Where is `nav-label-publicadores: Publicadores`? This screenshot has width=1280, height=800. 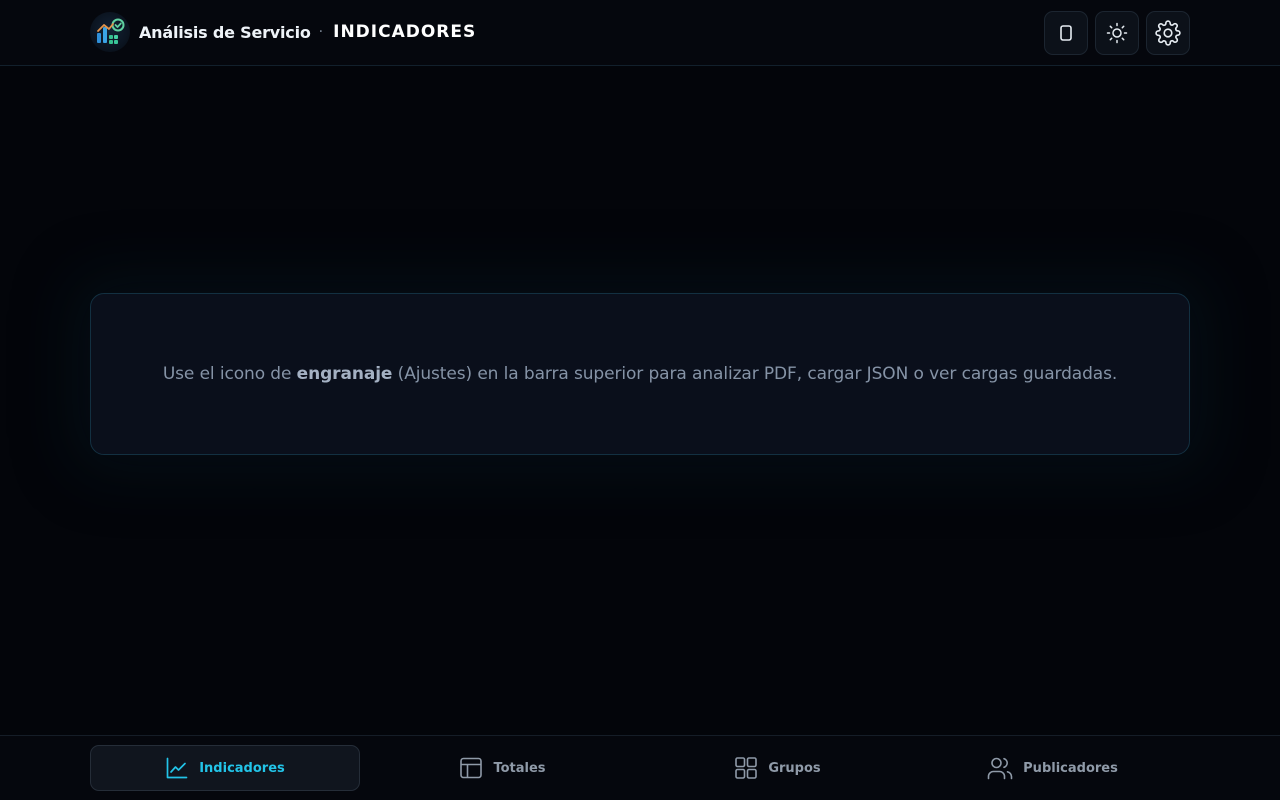
nav-label-publicadores: Publicadores is located at coordinates (1070, 768).